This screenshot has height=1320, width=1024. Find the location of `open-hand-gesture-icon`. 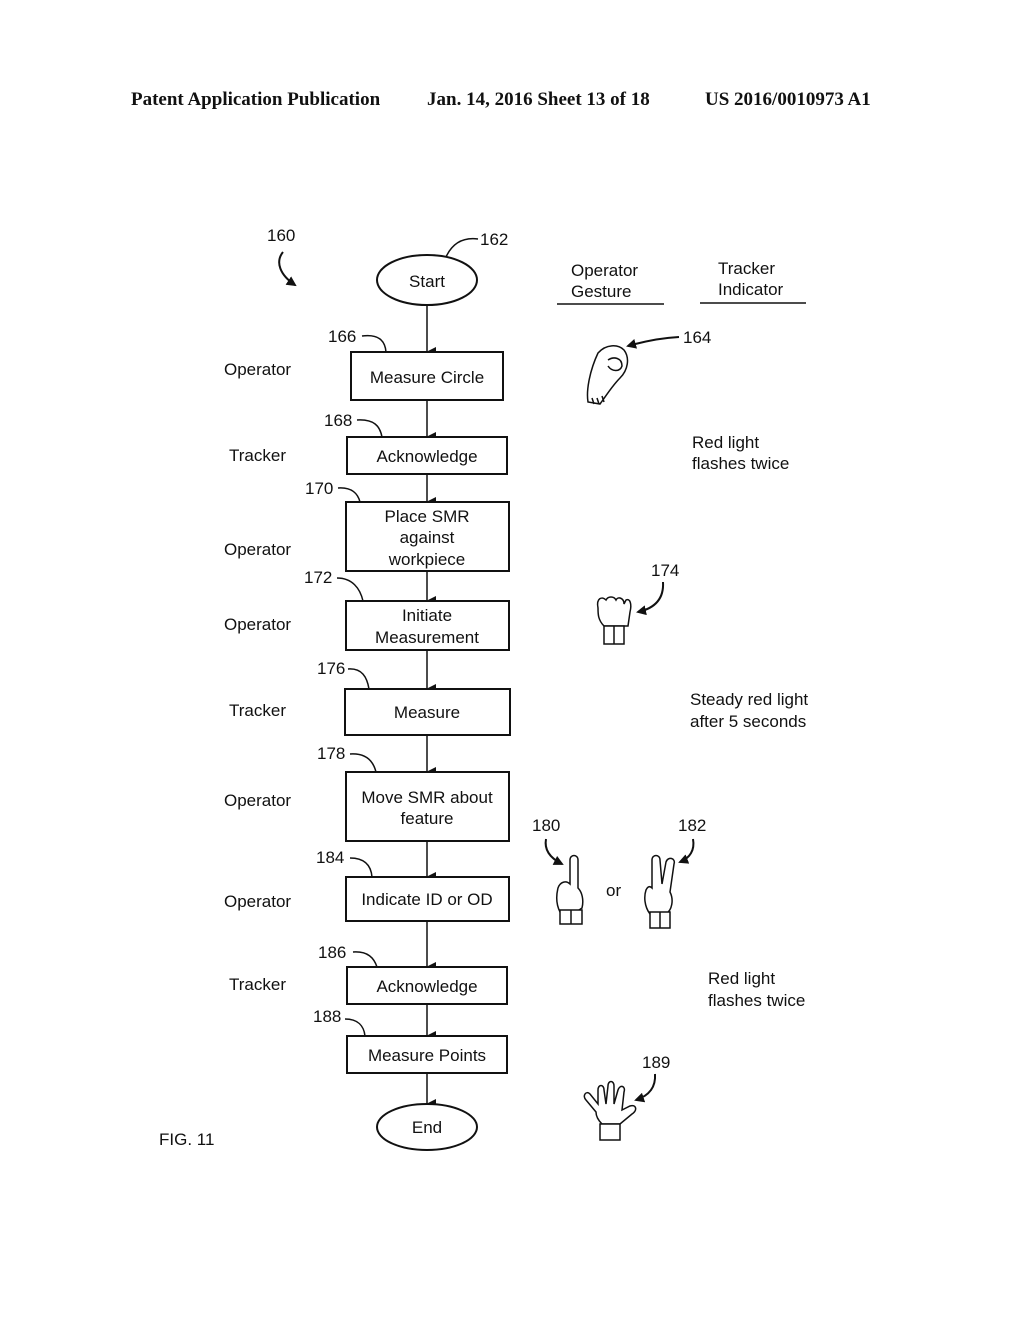

open-hand-gesture-icon is located at coordinates (610, 1110).